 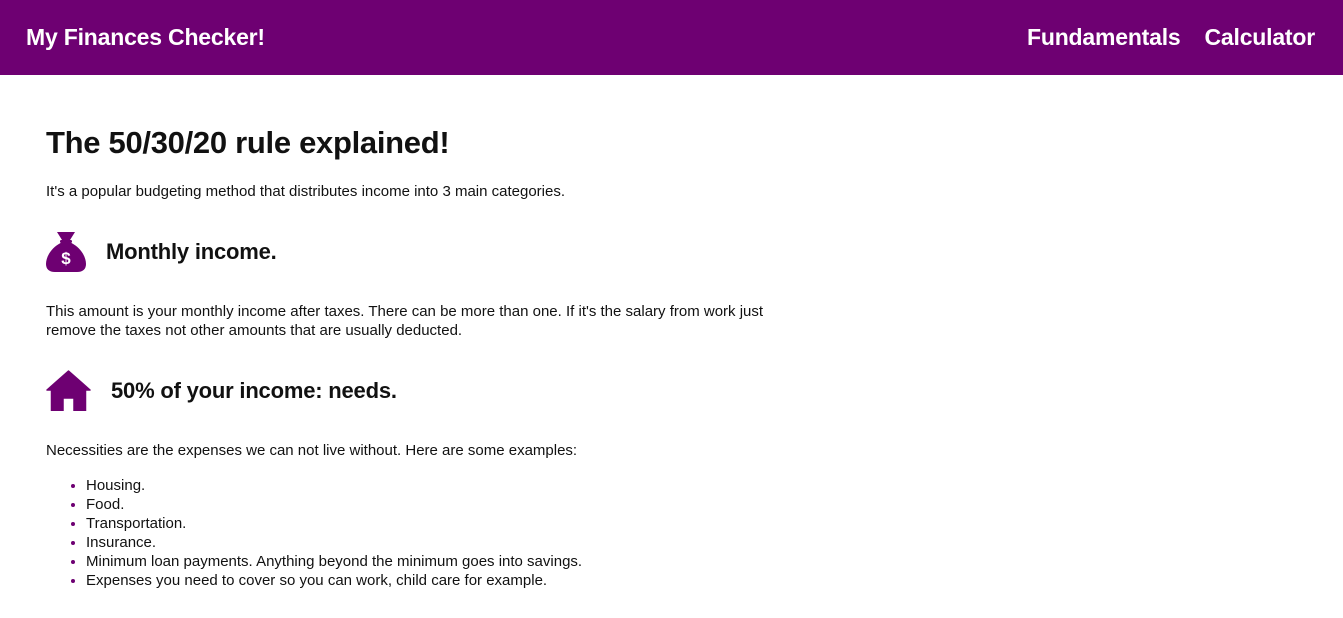 I want to click on section-heading-monthly-income: $ Monthly income., so click(x=161, y=251).